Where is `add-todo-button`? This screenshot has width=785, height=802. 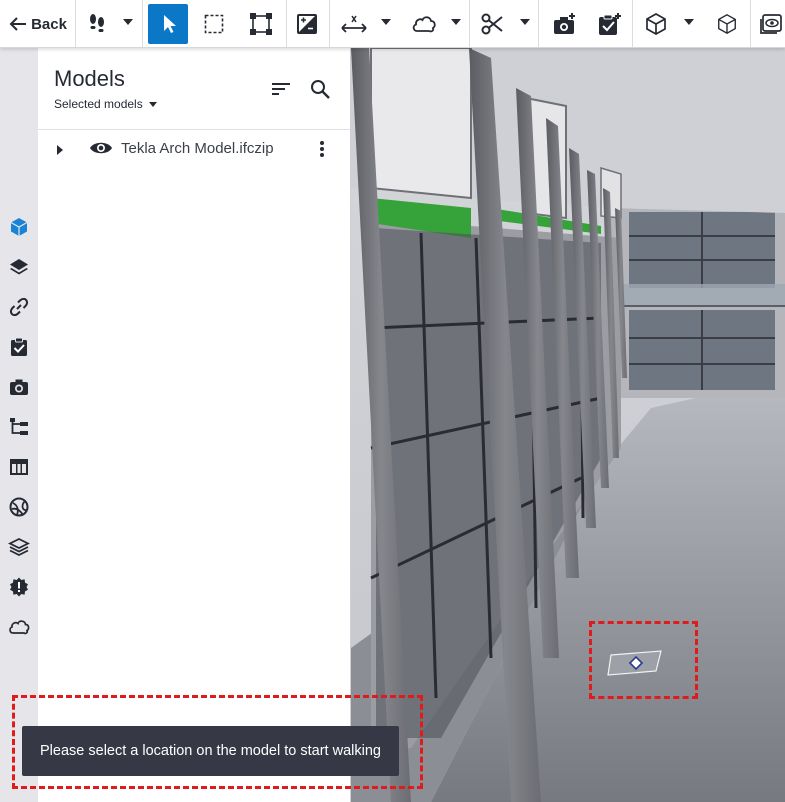 add-todo-button is located at coordinates (610, 24).